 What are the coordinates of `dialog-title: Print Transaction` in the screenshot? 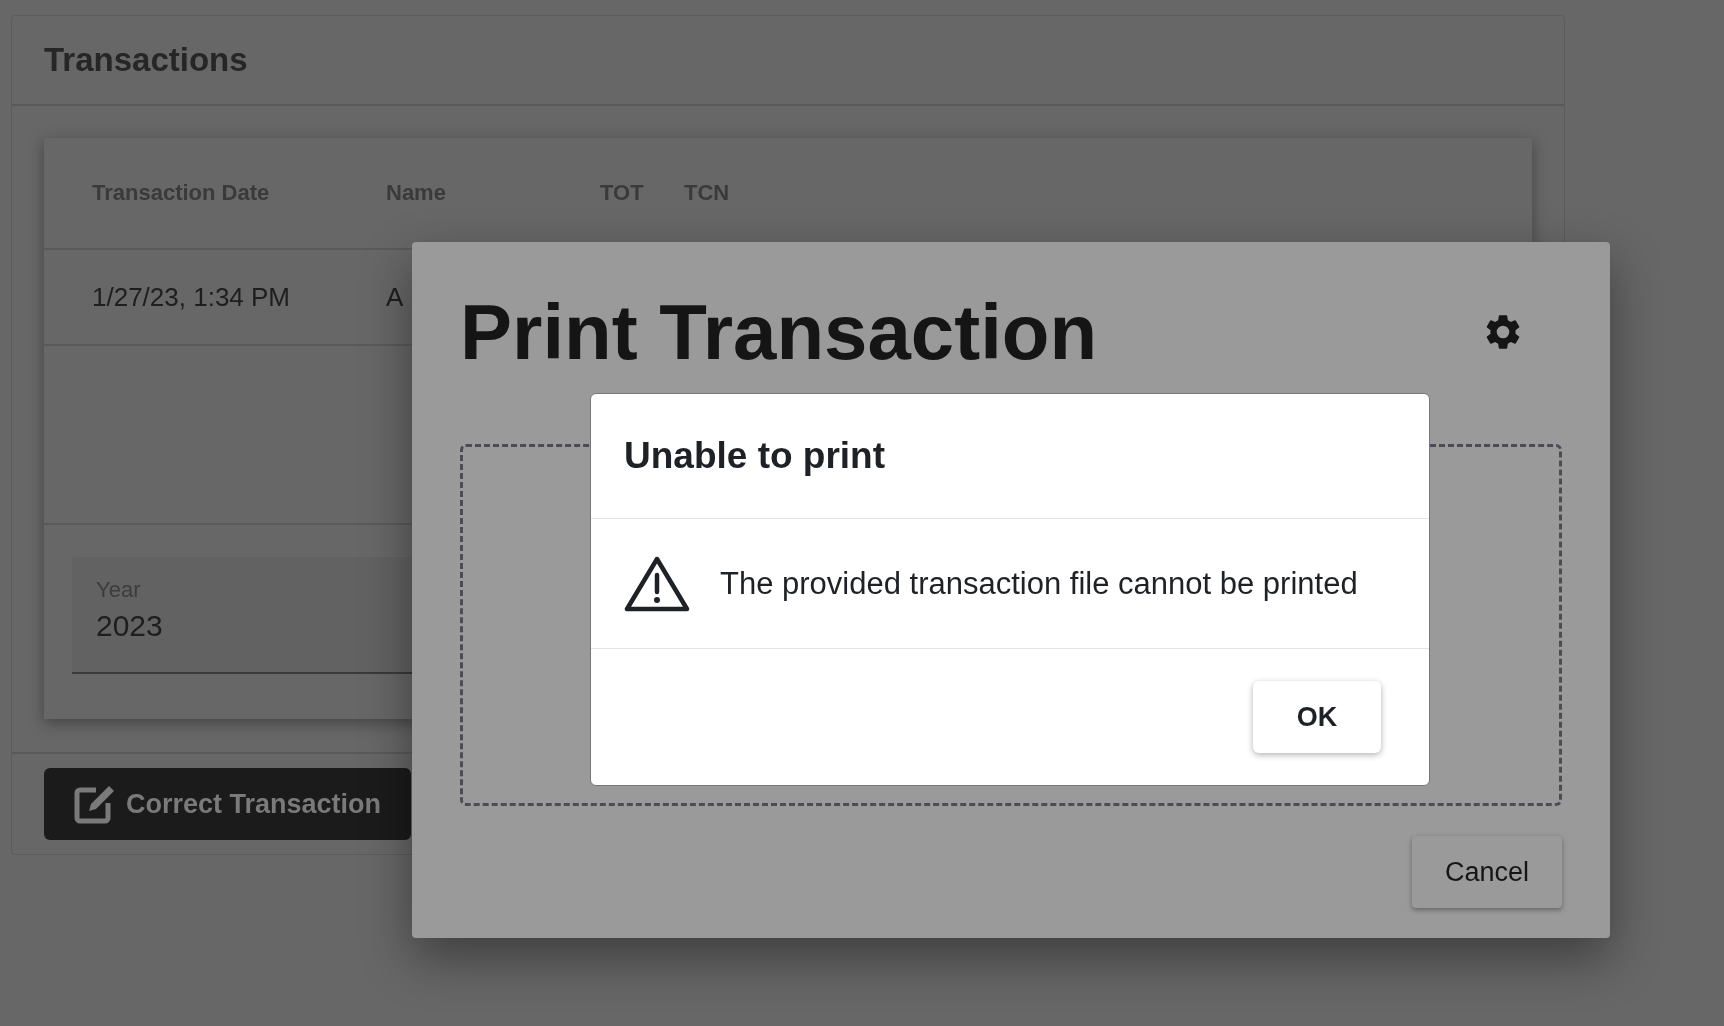 It's located at (779, 332).